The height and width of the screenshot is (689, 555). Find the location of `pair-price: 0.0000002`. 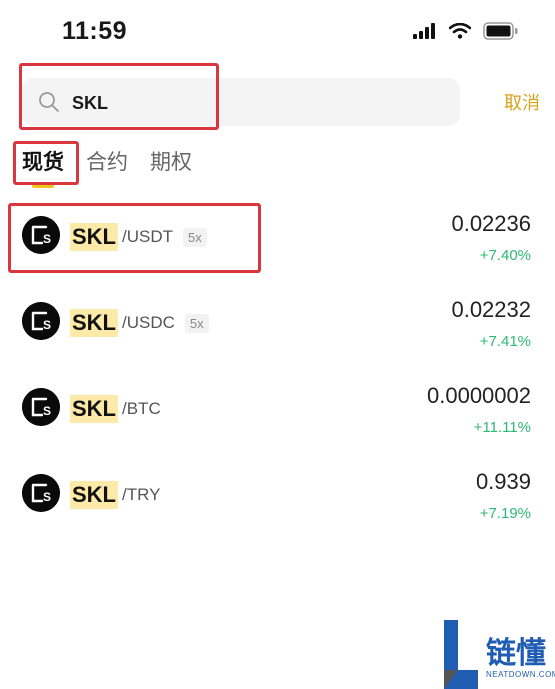

pair-price: 0.0000002 is located at coordinates (479, 395).